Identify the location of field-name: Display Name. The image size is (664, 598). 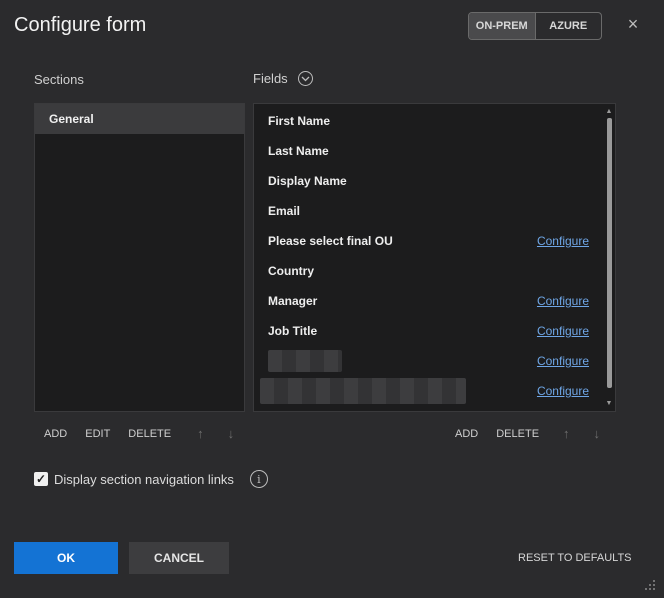
(307, 181).